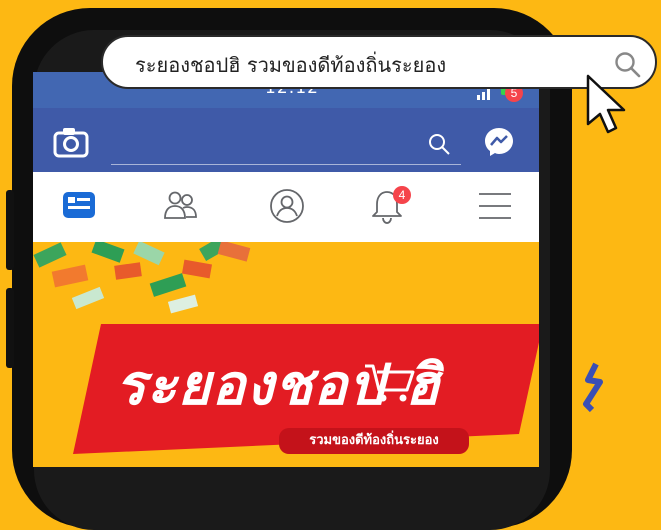 The height and width of the screenshot is (530, 661). I want to click on hamburger-icon, so click(495, 206).